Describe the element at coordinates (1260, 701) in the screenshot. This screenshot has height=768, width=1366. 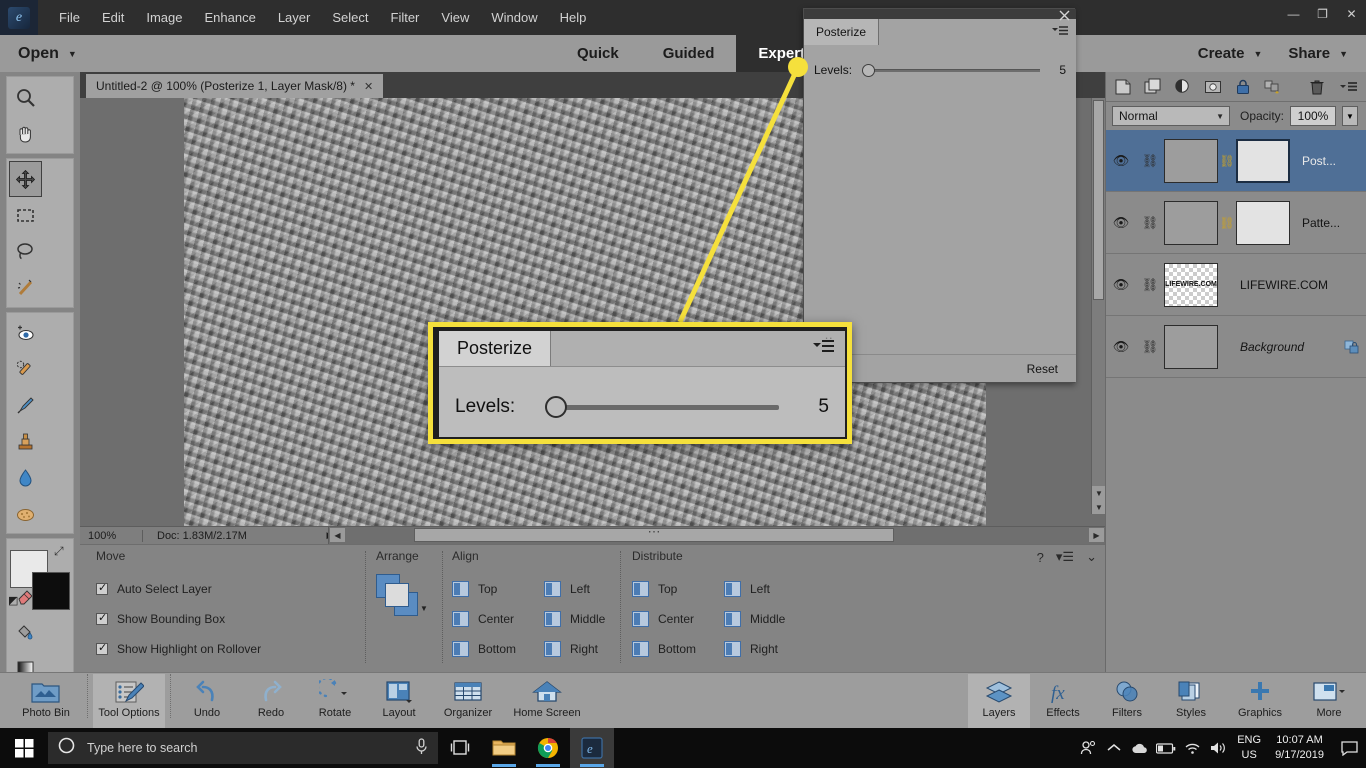
I see `graphics-panel-button: Graphics` at that location.